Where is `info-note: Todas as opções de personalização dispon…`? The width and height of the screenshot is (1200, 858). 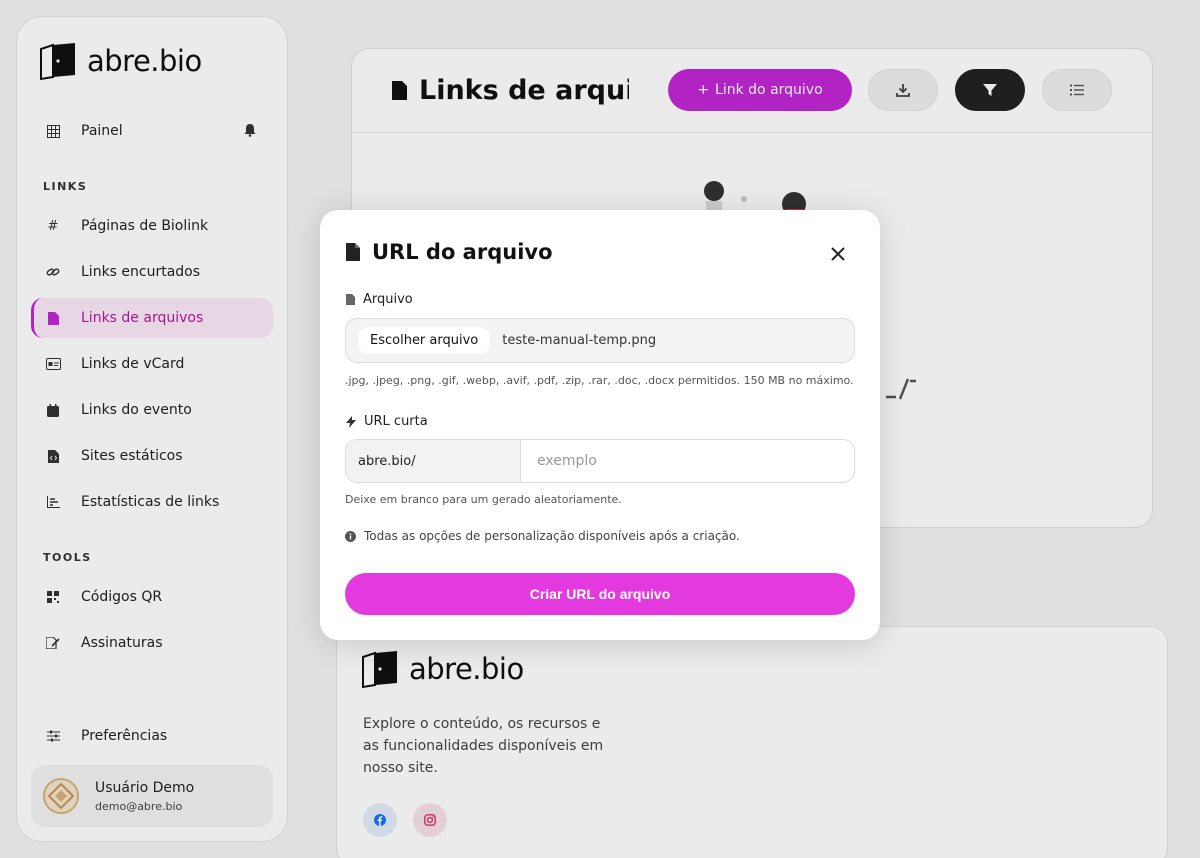 info-note: Todas as opções de personalização dispon… is located at coordinates (542, 536).